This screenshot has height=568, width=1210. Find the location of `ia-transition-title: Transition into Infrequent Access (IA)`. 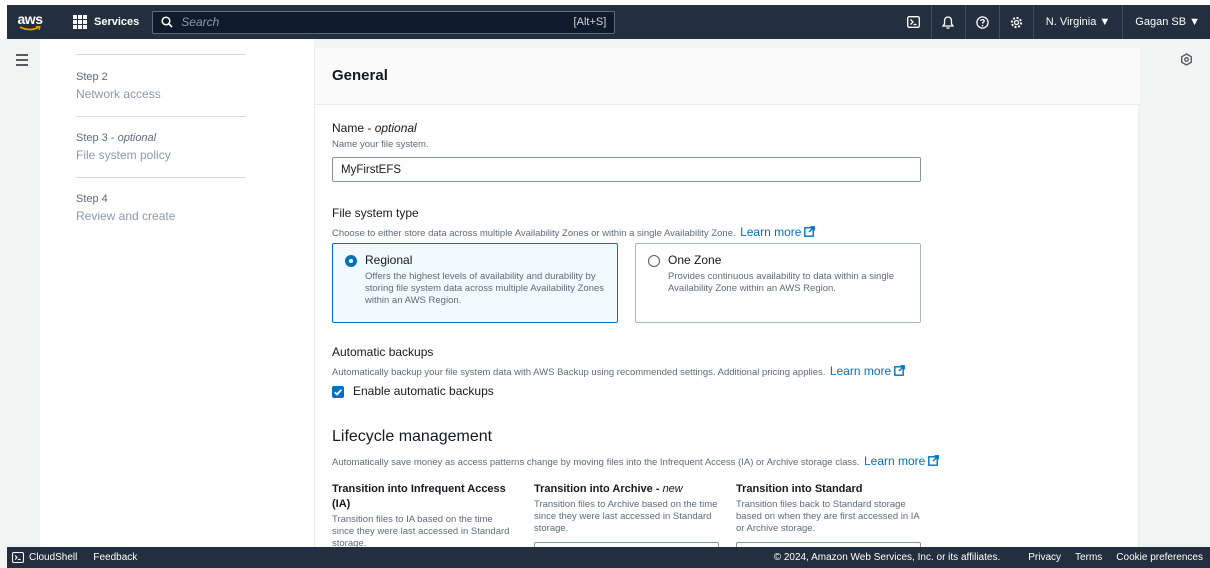

ia-transition-title: Transition into Infrequent Access (IA) is located at coordinates (419, 496).